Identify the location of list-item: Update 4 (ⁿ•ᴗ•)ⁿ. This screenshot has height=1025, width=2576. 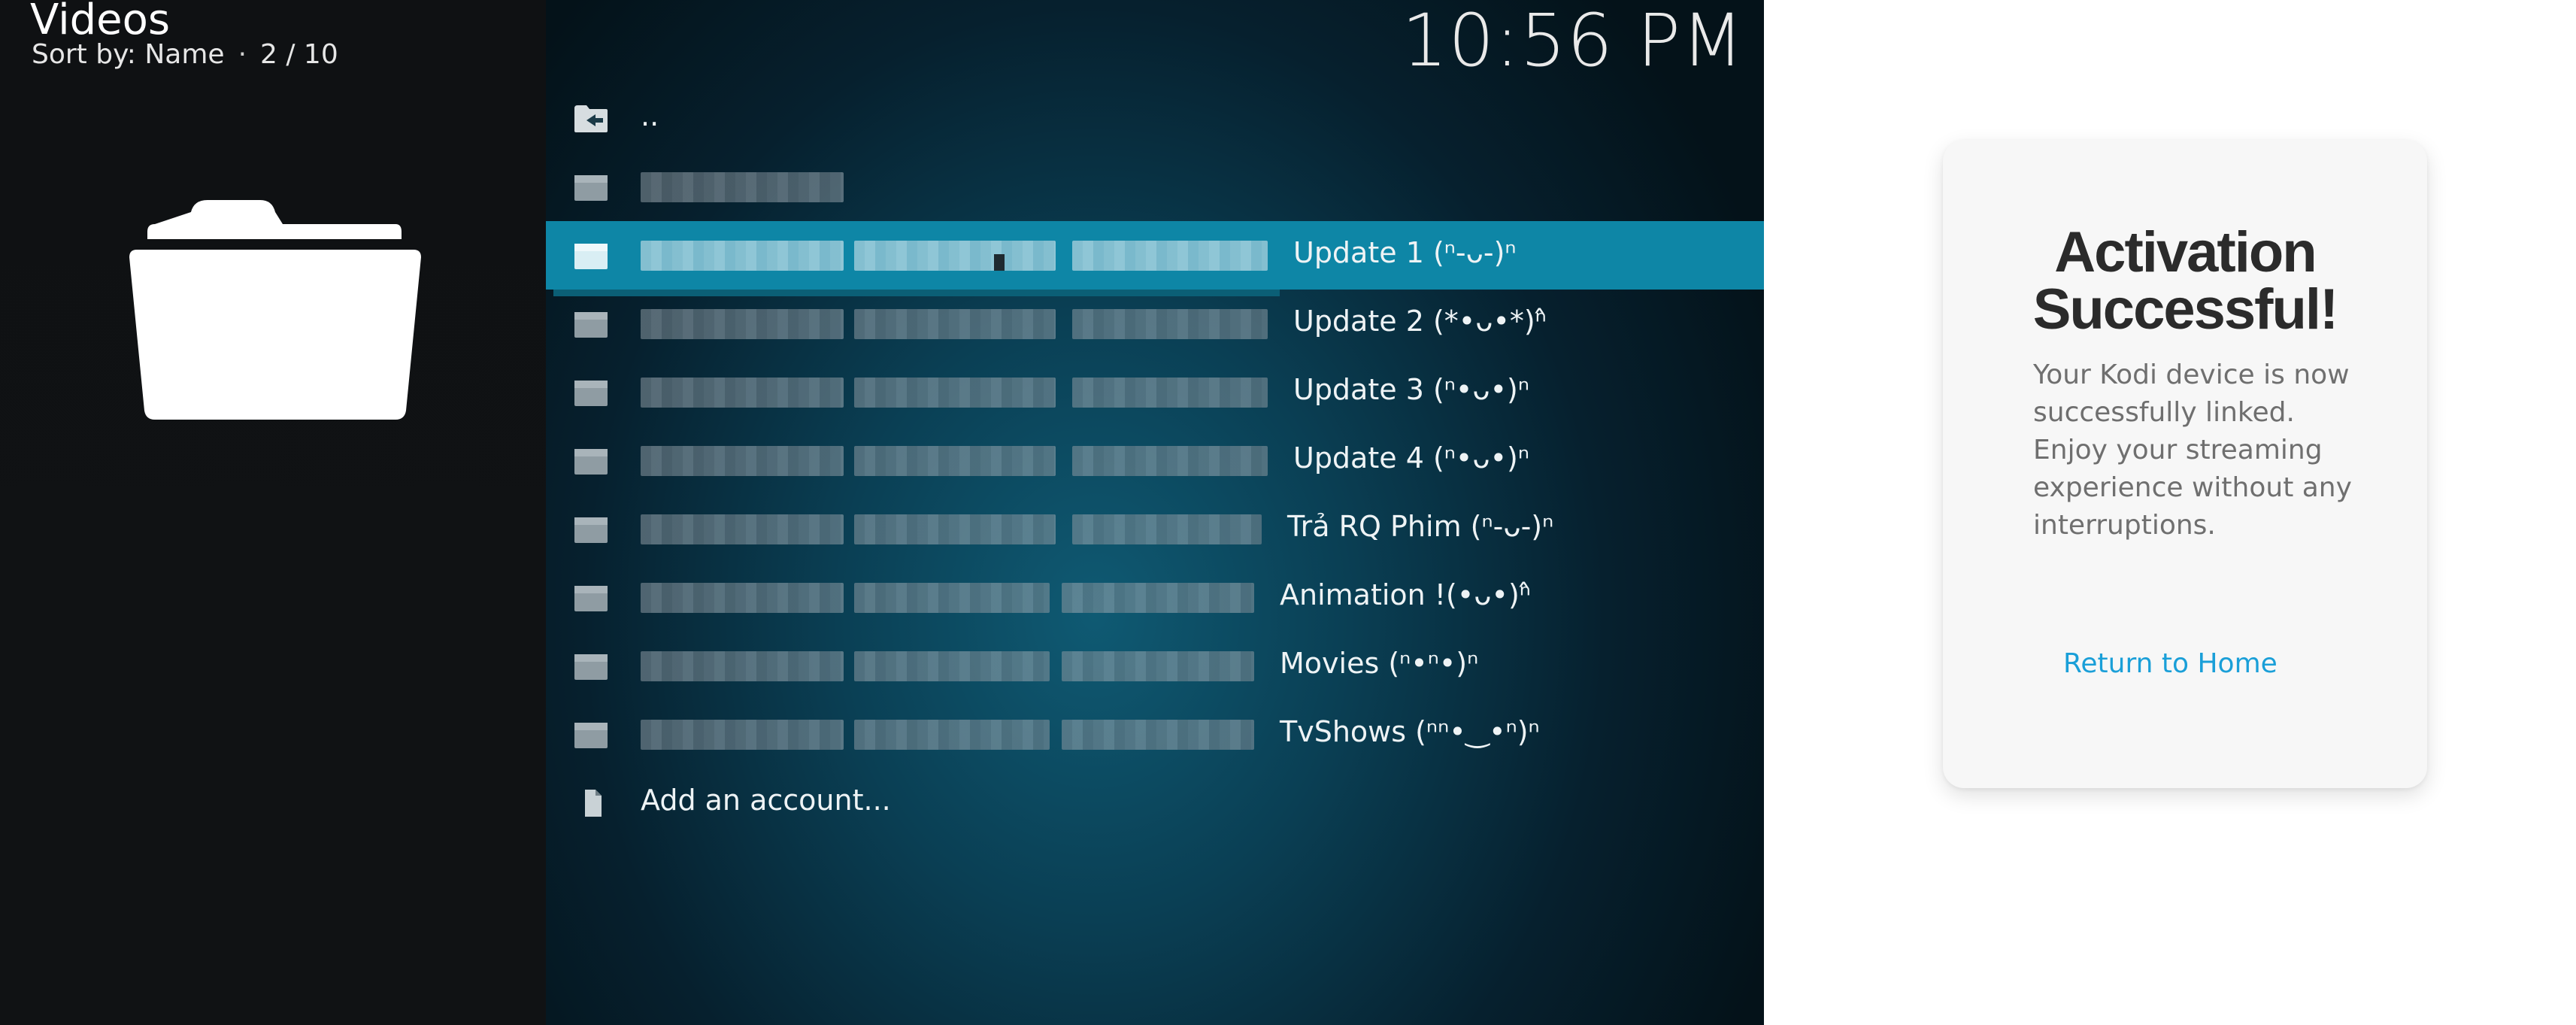
(1155, 460).